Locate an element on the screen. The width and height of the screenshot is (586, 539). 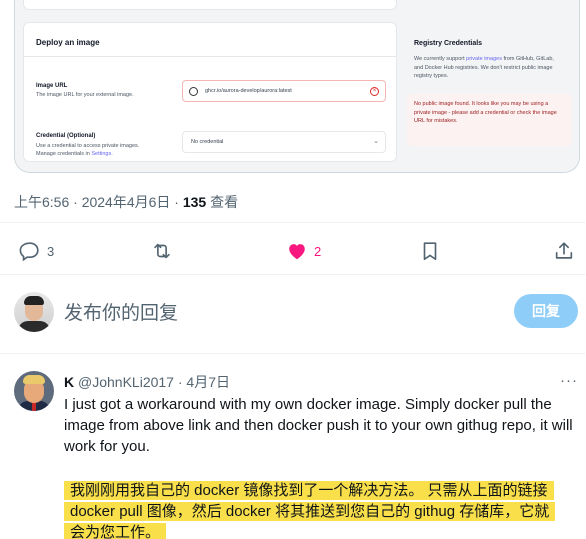
credential-help-line-2: Manage credentials in Settings. is located at coordinates (87, 154).